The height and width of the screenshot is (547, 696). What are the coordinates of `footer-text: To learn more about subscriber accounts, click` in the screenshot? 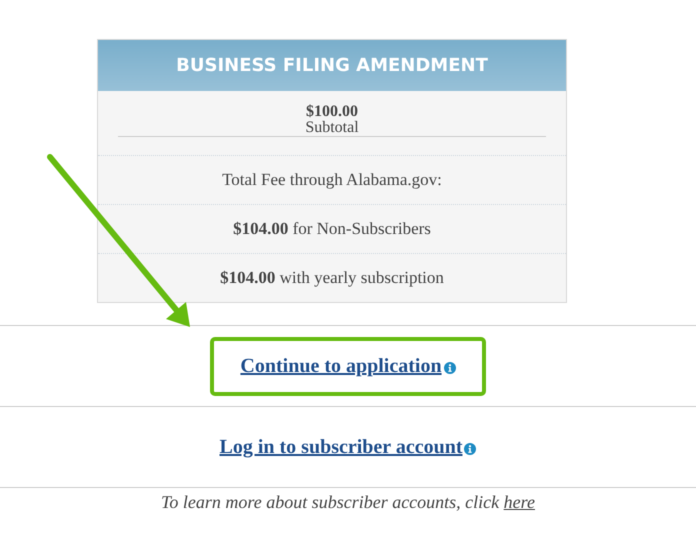 It's located at (330, 502).